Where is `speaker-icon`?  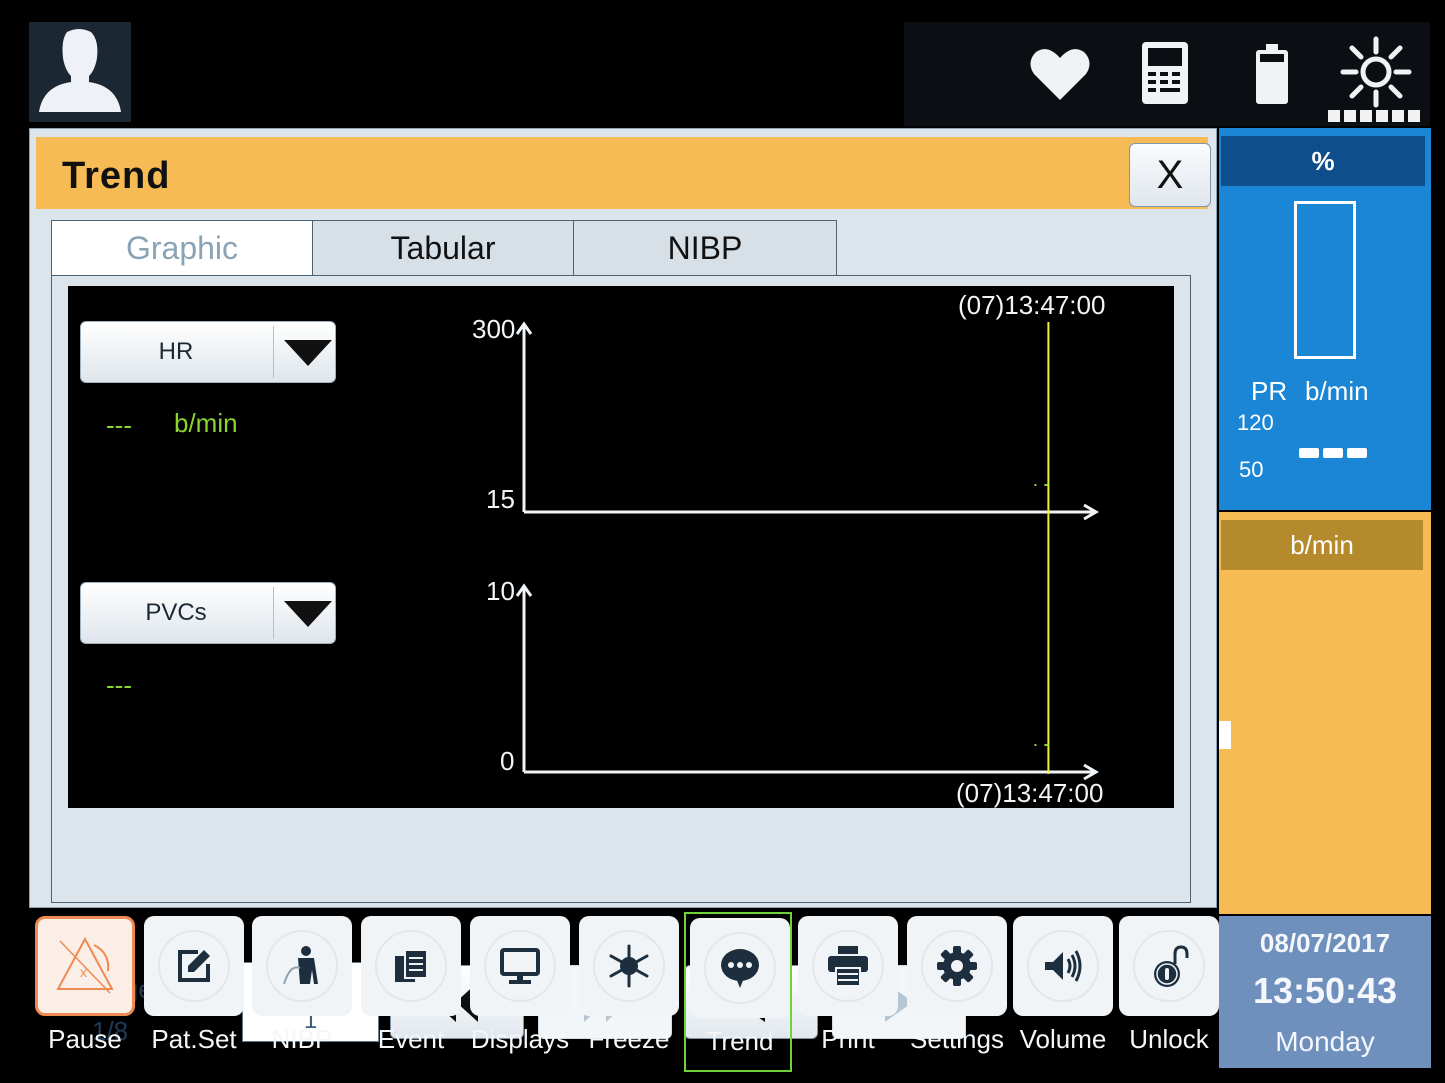 speaker-icon is located at coordinates (1063, 966).